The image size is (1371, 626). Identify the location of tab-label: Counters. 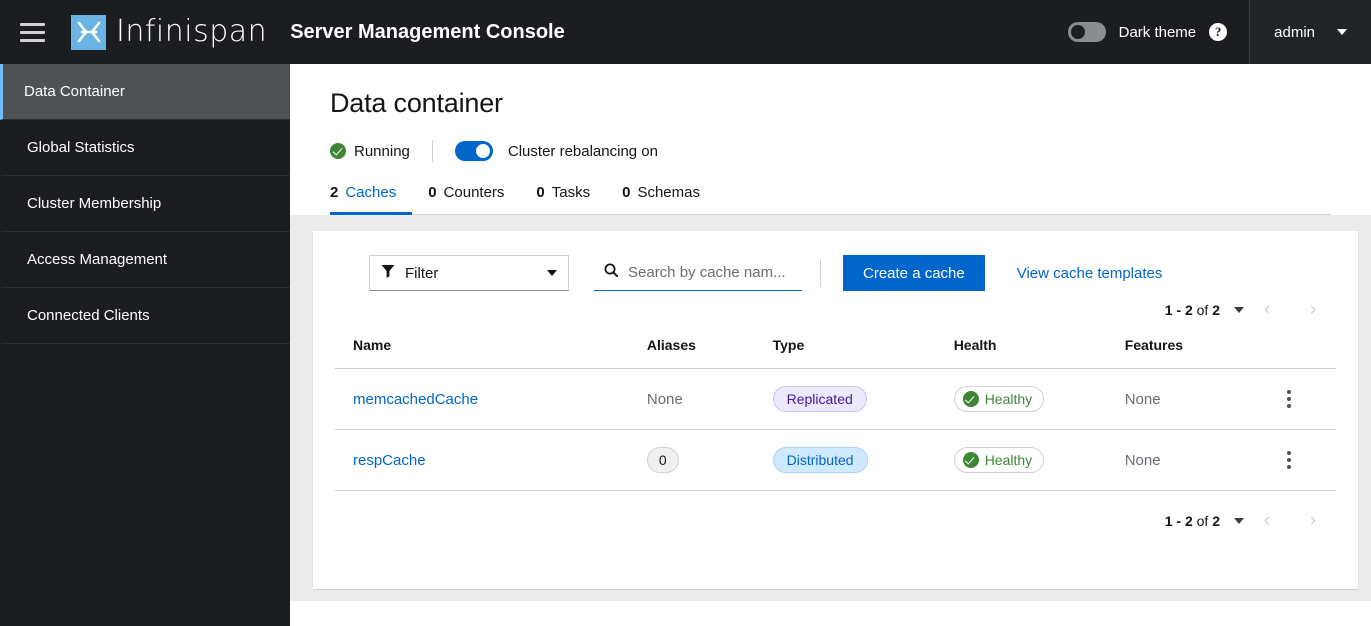
(474, 192).